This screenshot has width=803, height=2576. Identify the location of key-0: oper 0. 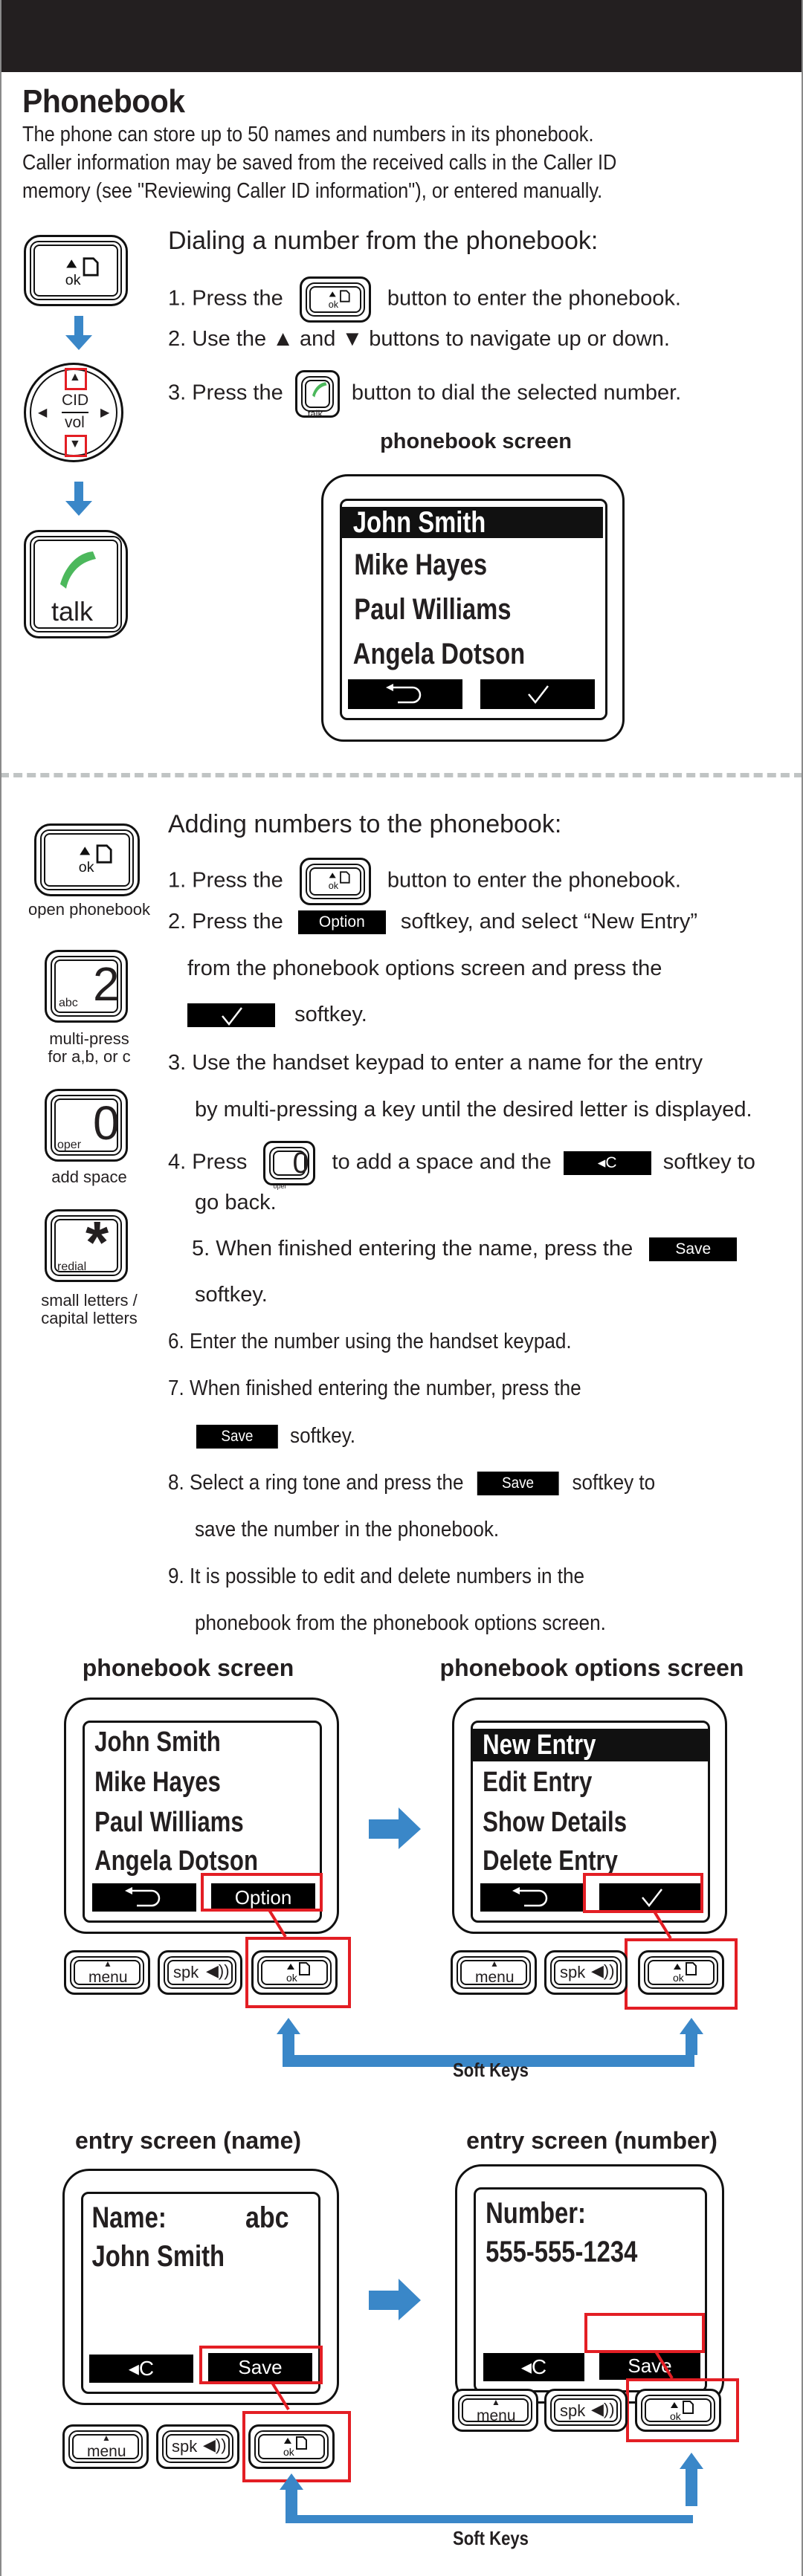
(86, 1125).